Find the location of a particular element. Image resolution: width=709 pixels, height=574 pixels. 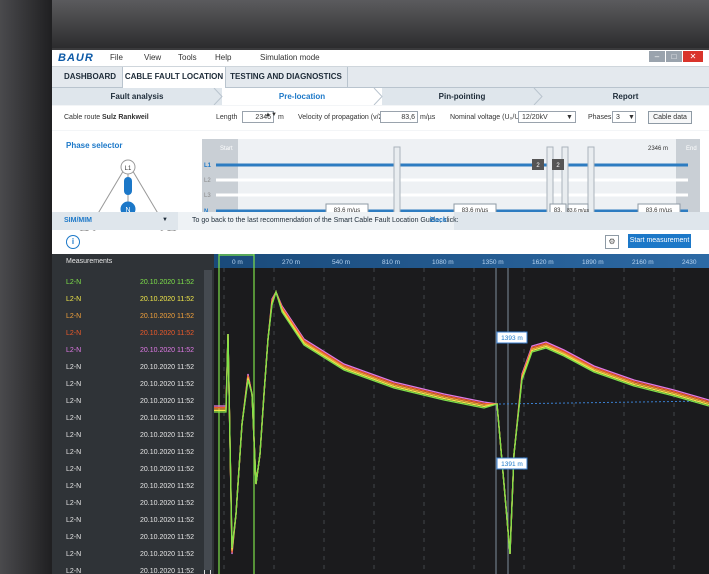

cursor-label: 1393 m is located at coordinates (512, 338).